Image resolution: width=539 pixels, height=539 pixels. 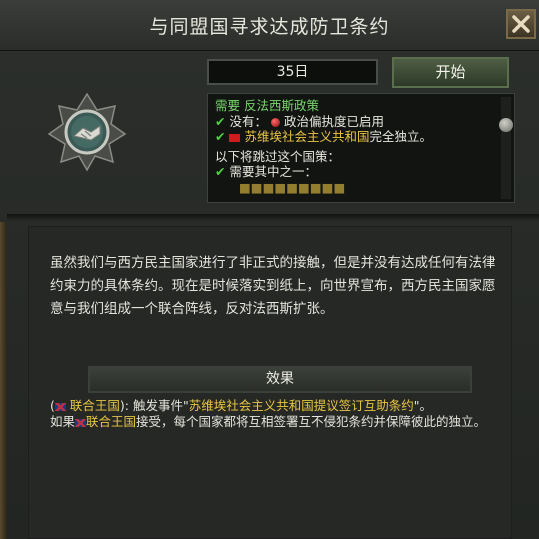 I want to click on effects-header: 效果, so click(x=280, y=379).